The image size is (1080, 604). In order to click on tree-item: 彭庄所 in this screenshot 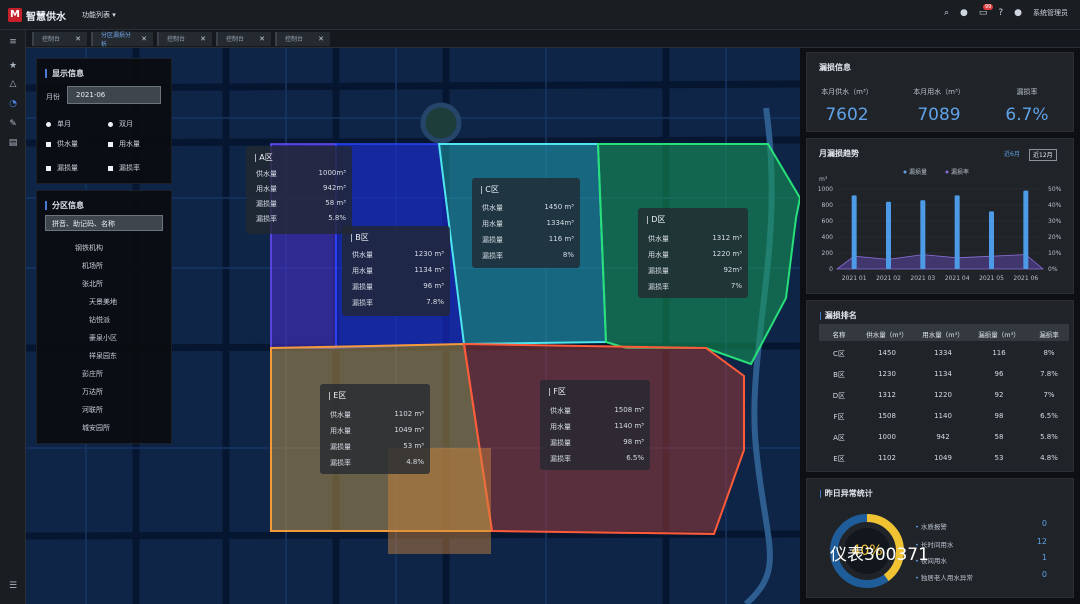, I will do `click(92, 374)`.